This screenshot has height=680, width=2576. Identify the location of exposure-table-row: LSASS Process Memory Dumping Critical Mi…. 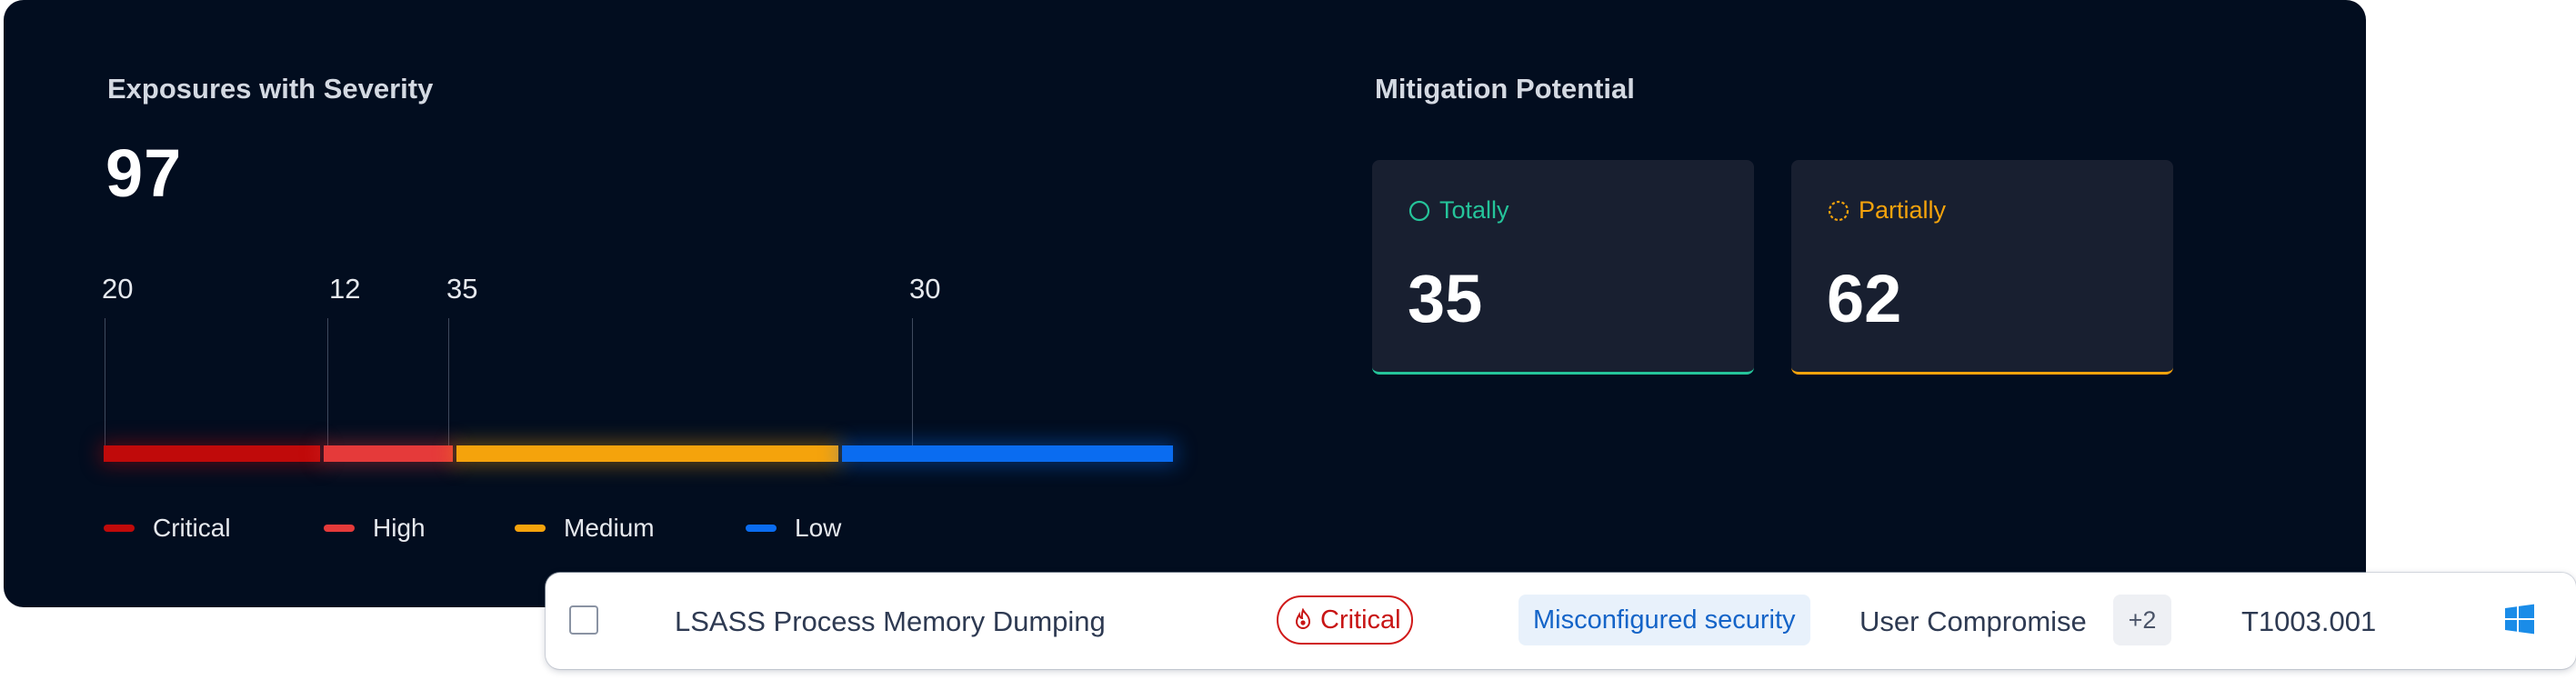
(1561, 621).